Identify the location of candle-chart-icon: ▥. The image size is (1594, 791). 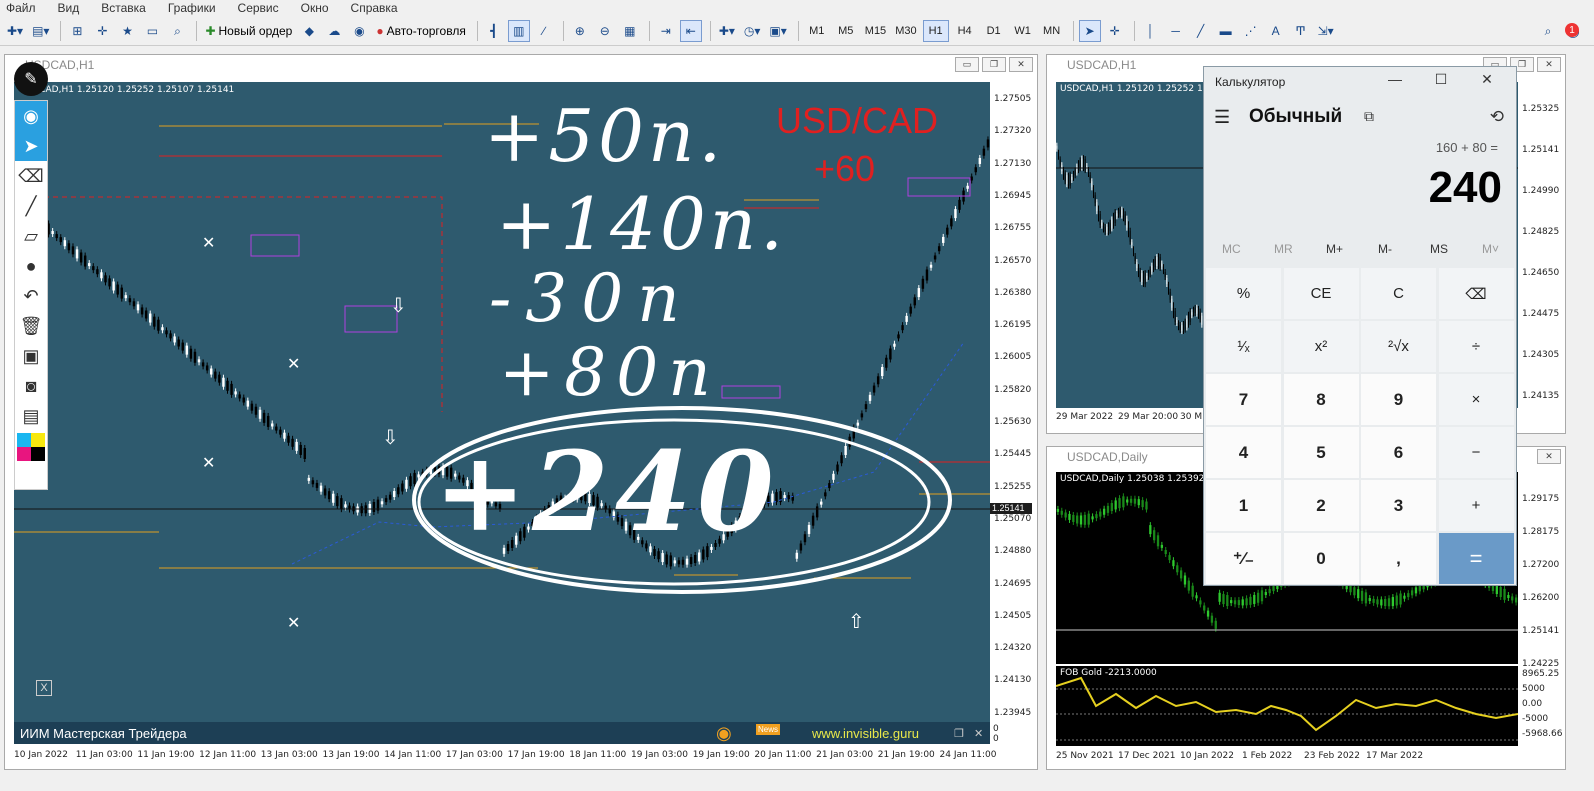
(518, 31).